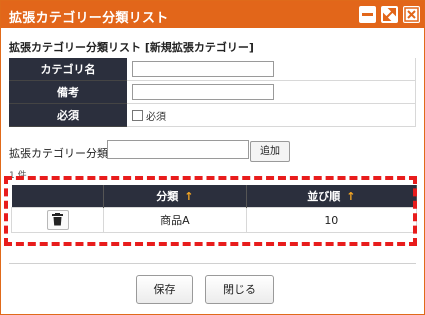 Image resolution: width=425 pixels, height=315 pixels. I want to click on form-row-required: 必須 必須, so click(212, 115).